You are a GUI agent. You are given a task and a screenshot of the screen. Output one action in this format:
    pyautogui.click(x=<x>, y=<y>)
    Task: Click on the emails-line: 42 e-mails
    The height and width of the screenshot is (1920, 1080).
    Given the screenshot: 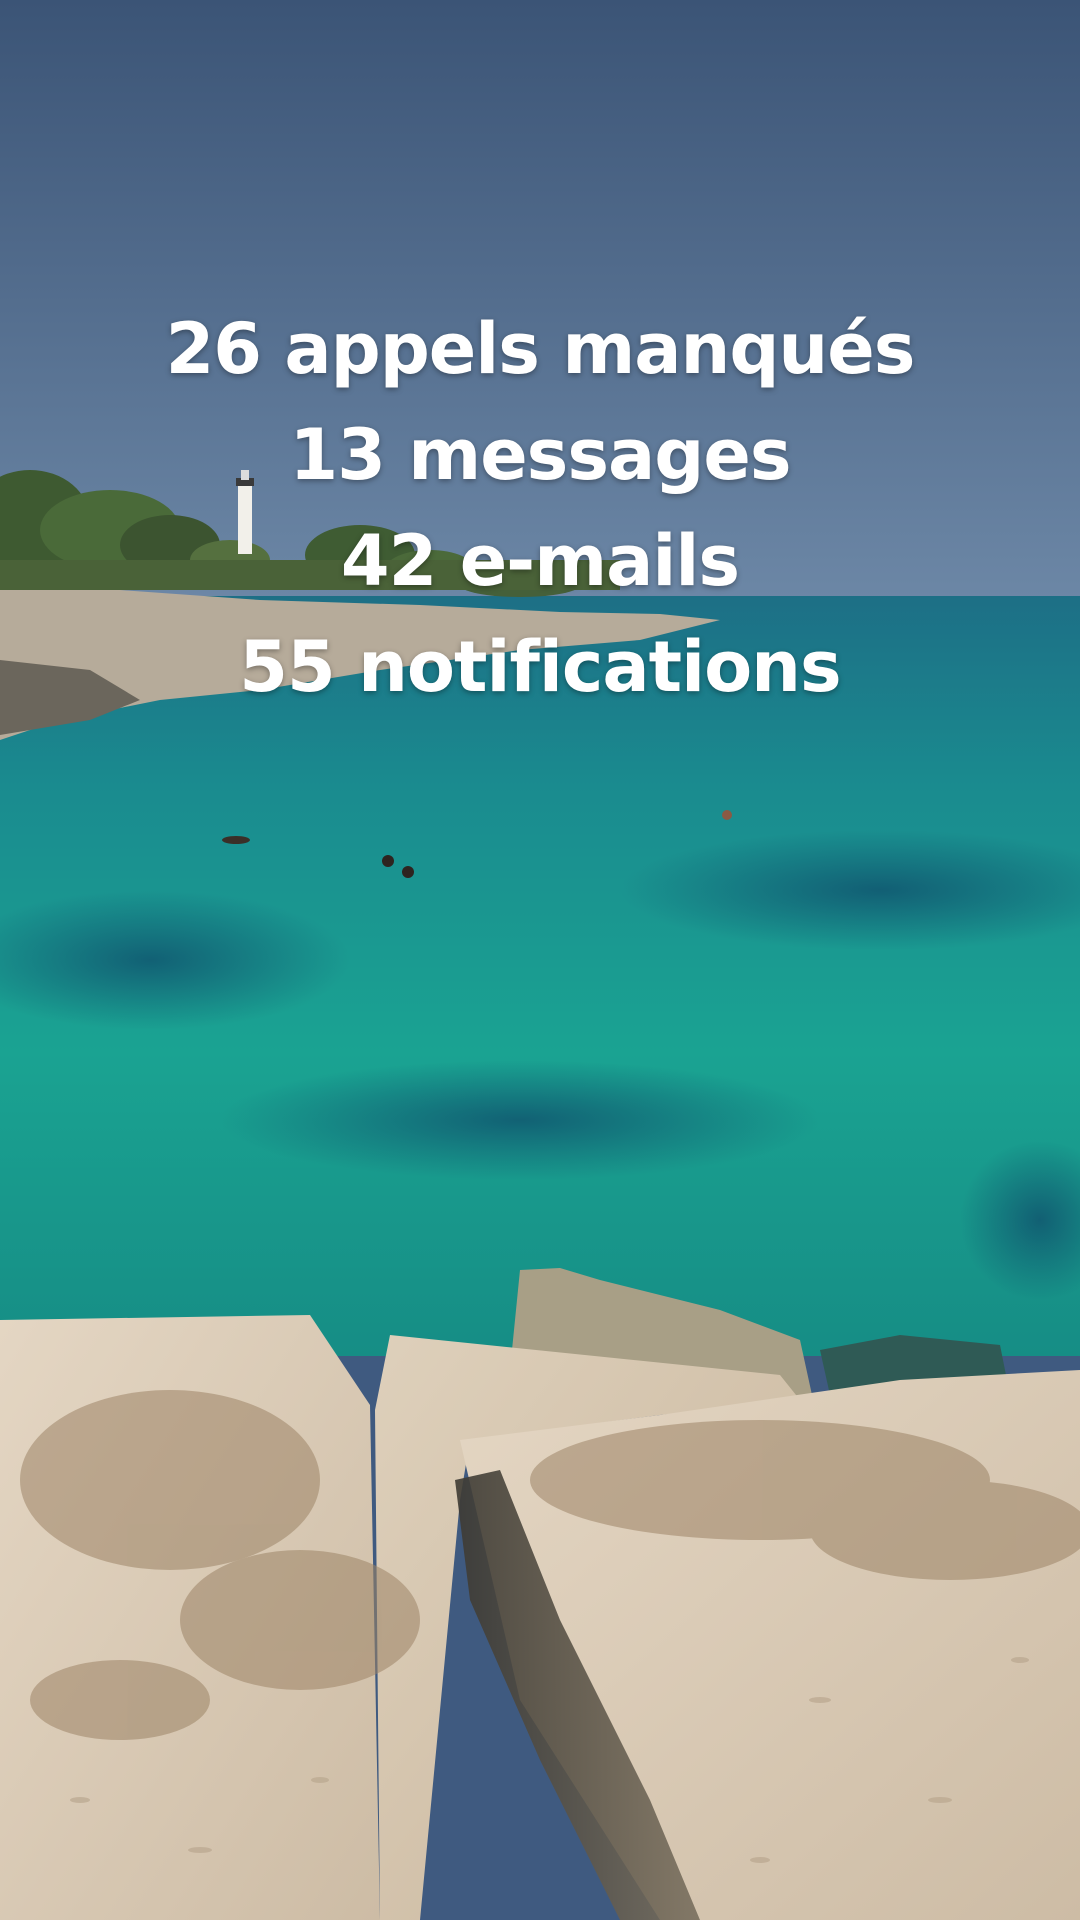 What is the action you would take?
    pyautogui.click(x=540, y=561)
    